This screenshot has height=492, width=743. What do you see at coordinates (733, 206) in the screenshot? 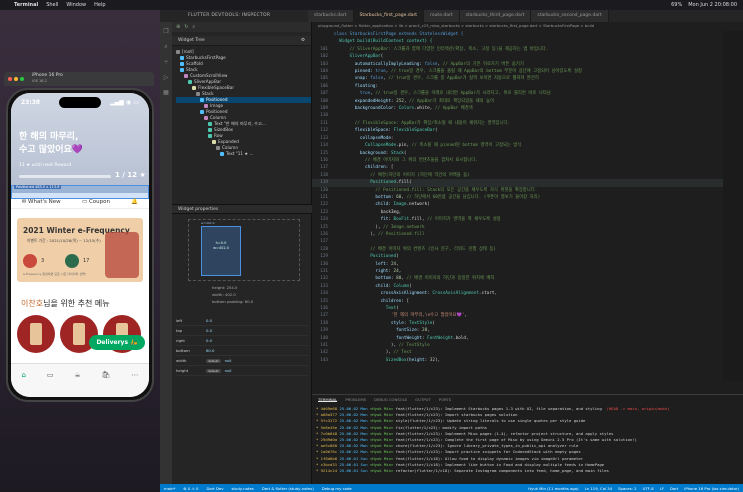
I see `minimap` at bounding box center [733, 206].